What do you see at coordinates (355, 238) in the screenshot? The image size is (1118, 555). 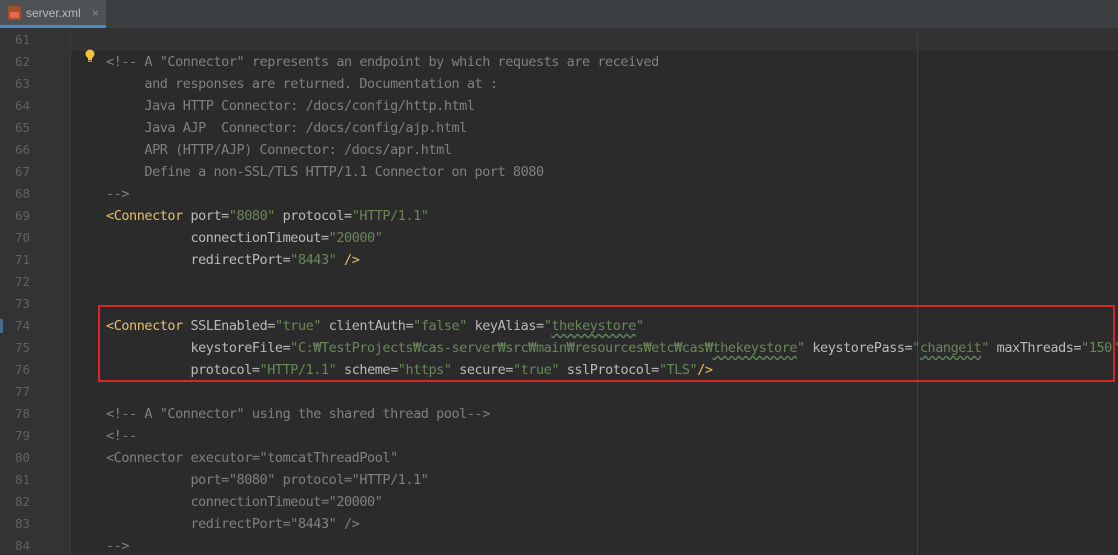 I see `code-token: "20000"` at bounding box center [355, 238].